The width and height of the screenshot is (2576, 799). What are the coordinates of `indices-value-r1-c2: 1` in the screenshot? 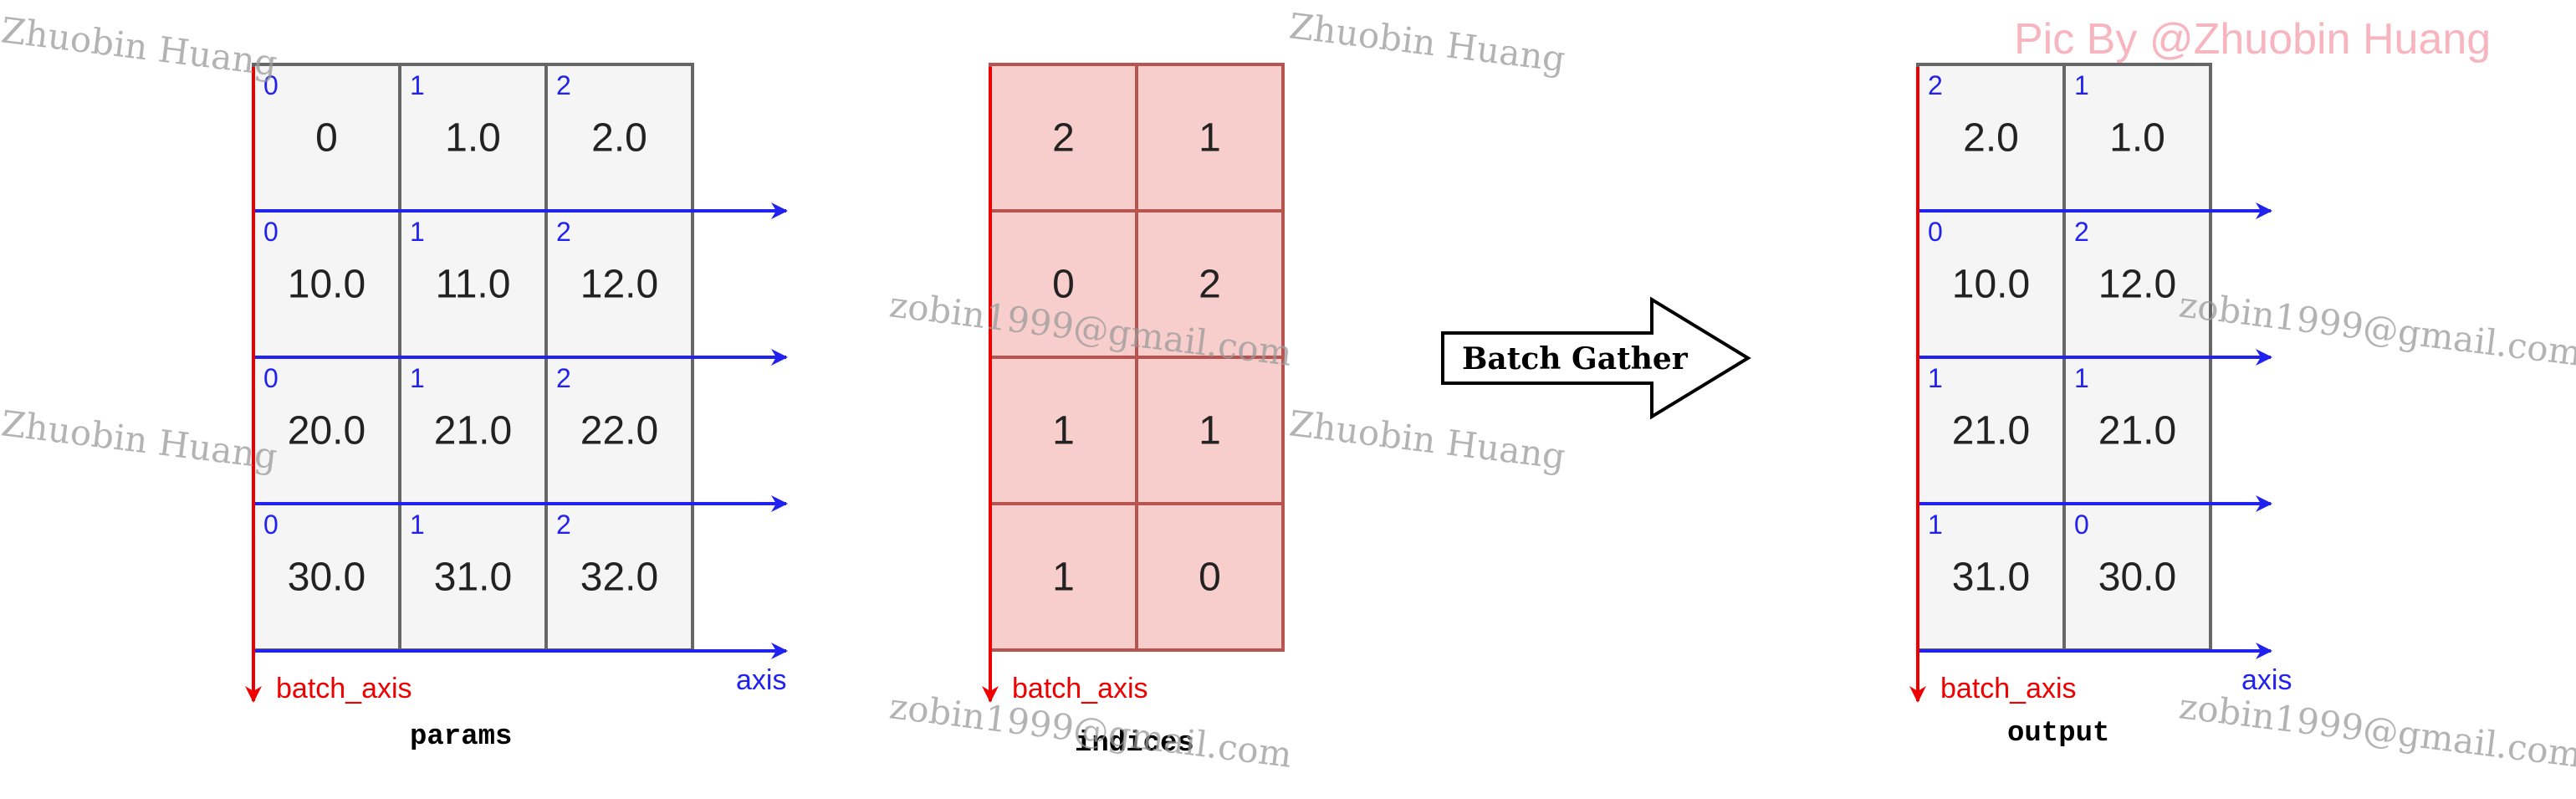 It's located at (1210, 137).